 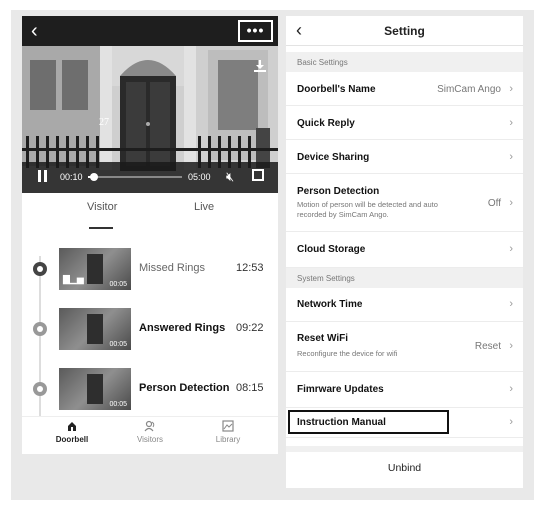 What do you see at coordinates (330, 304) in the screenshot?
I see `row-label: Network Time` at bounding box center [330, 304].